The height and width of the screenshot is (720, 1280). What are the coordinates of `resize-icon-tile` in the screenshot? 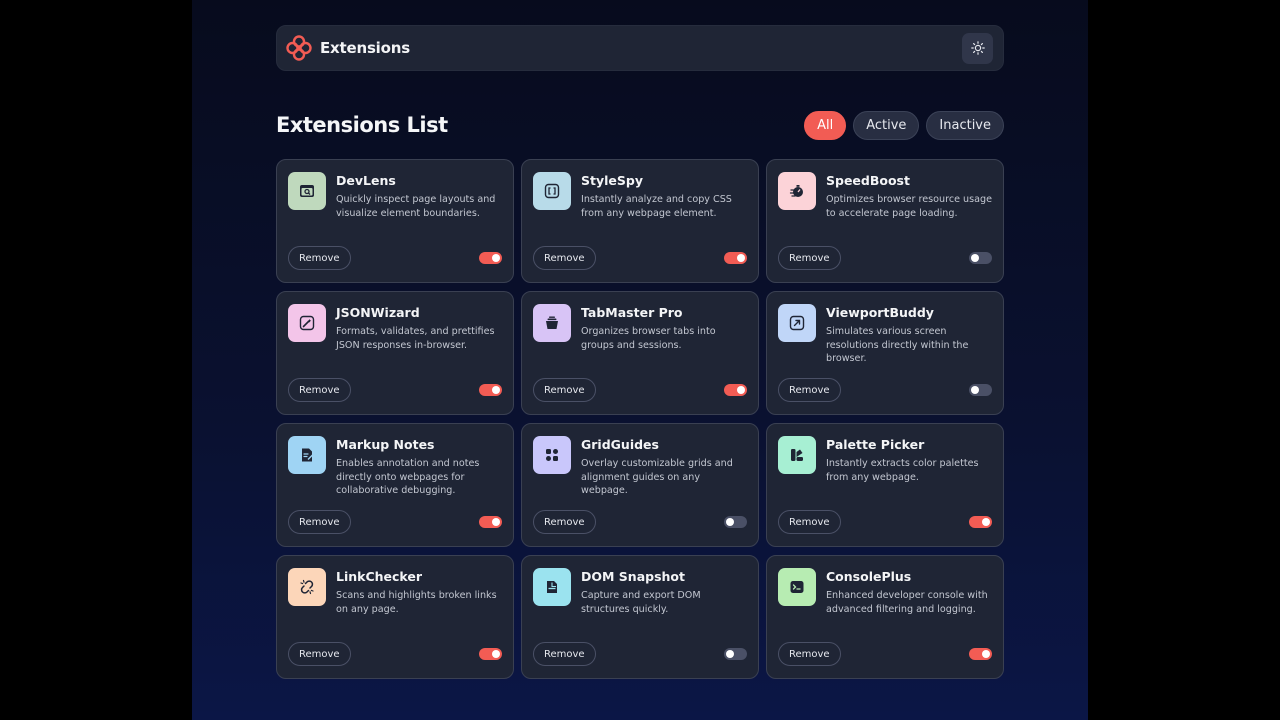 It's located at (797, 323).